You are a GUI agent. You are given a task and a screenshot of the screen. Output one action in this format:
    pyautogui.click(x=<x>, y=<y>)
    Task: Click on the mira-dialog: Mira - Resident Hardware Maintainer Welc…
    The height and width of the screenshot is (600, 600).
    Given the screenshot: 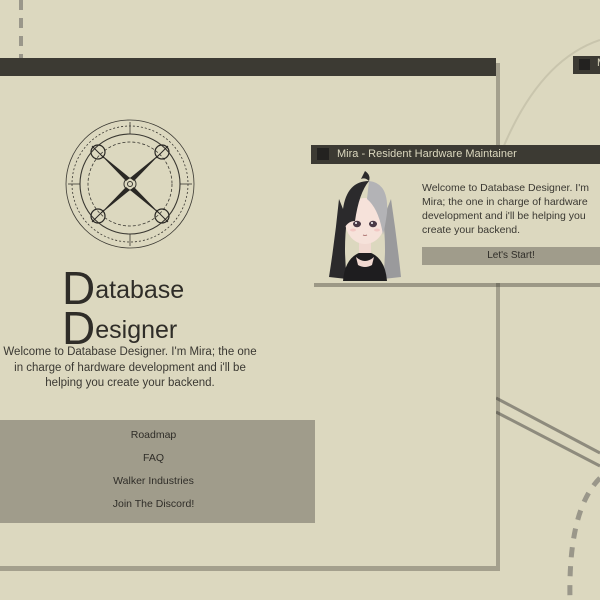 What is the action you would take?
    pyautogui.click(x=455, y=214)
    